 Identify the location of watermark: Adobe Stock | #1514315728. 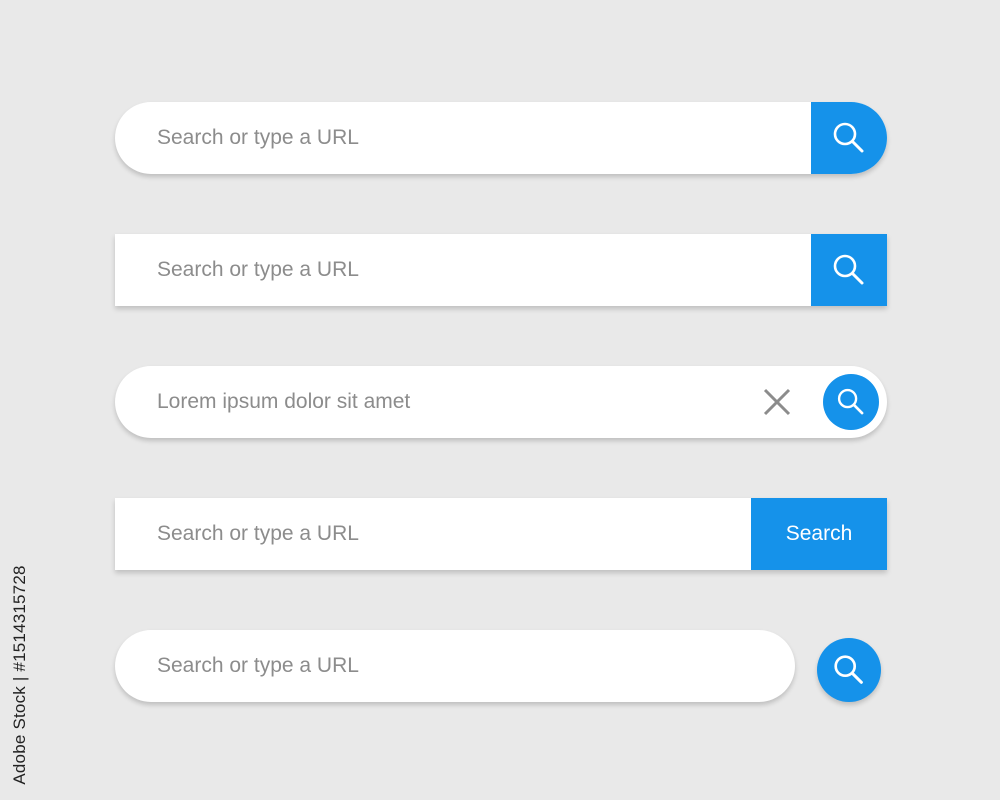
(20, 675).